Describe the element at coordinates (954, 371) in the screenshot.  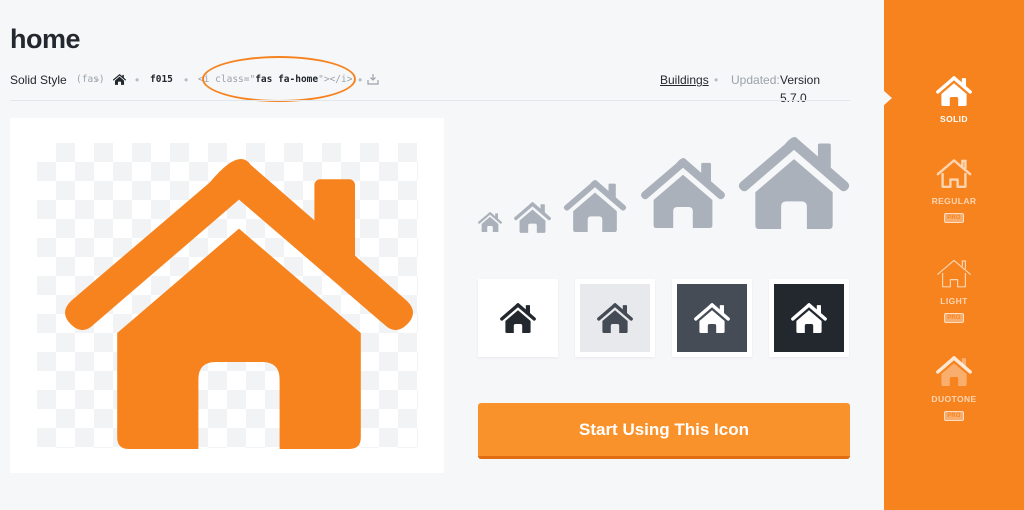
I see `home-duotone-icon` at that location.